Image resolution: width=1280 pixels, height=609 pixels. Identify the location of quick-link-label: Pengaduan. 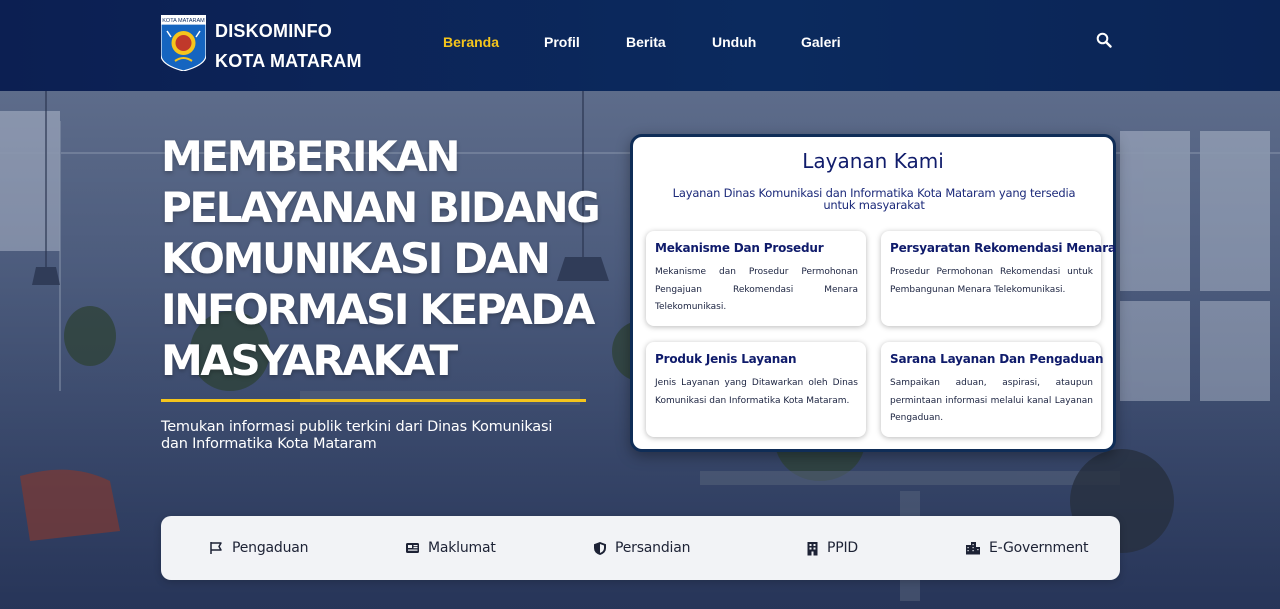
(270, 548).